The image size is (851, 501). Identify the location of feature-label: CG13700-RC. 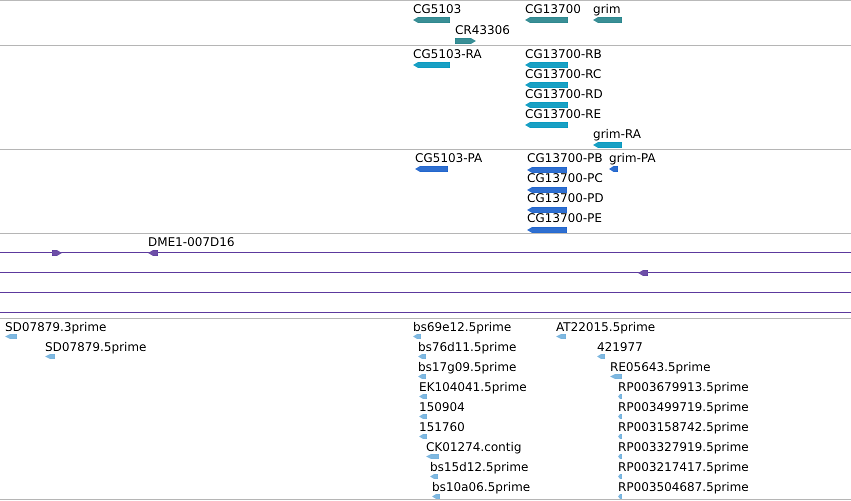
(563, 74).